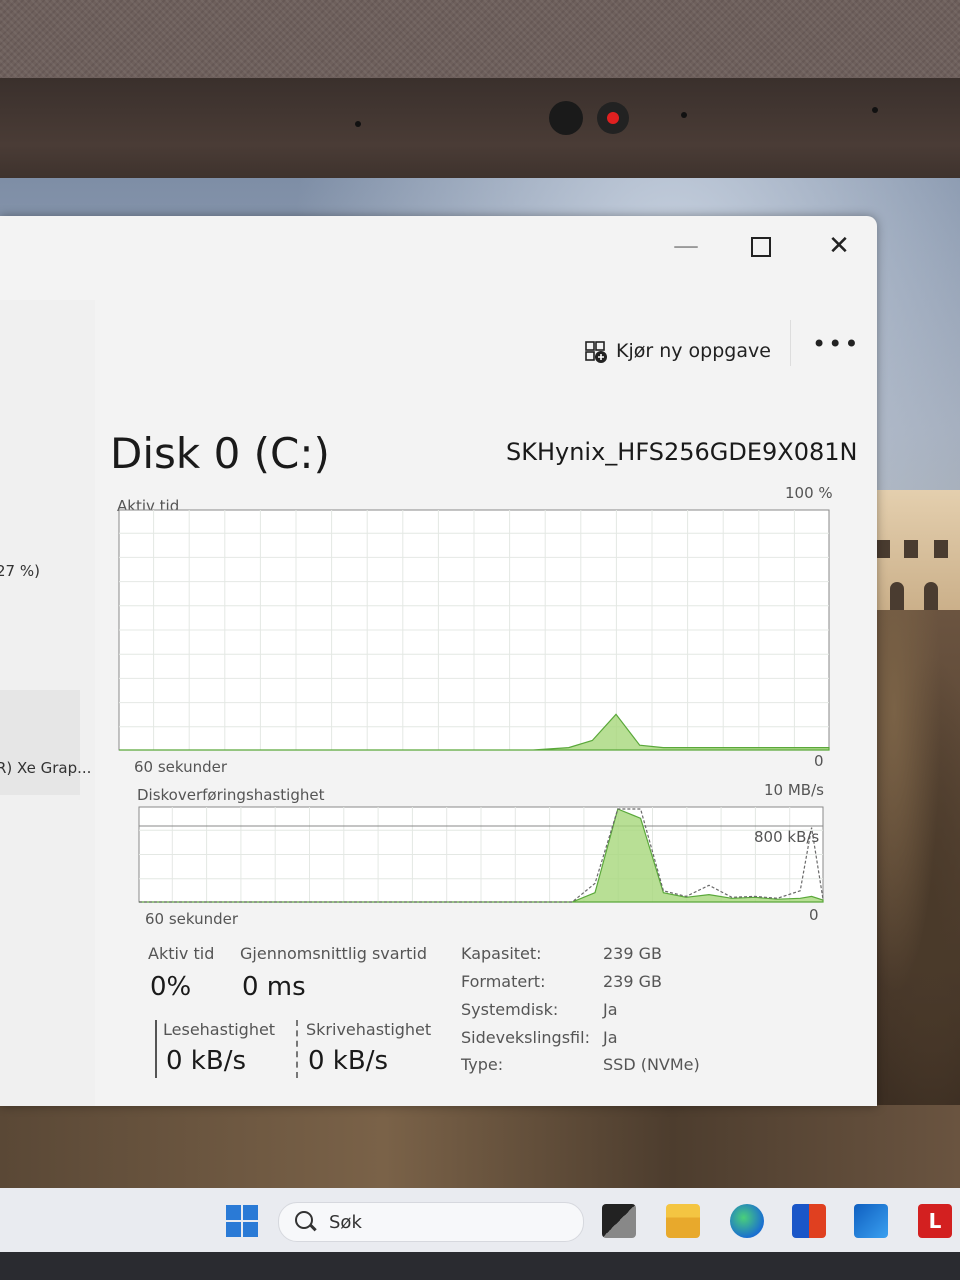  Describe the element at coordinates (794, 790) in the screenshot. I see `transfer-max-label: 10 MB/s` at that location.